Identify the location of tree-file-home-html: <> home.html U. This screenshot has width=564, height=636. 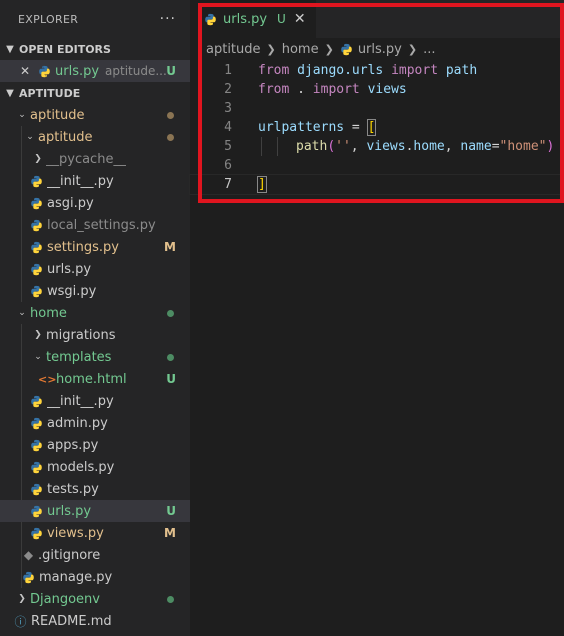
(95, 379).